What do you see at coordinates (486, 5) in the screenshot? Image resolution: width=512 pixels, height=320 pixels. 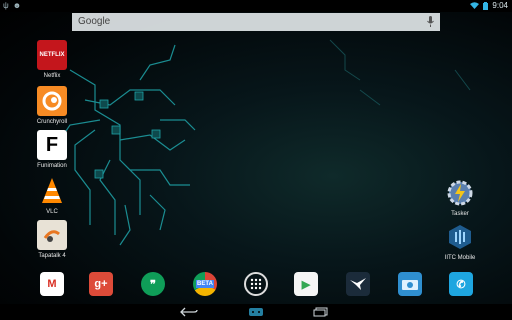 I see `battery-icon` at bounding box center [486, 5].